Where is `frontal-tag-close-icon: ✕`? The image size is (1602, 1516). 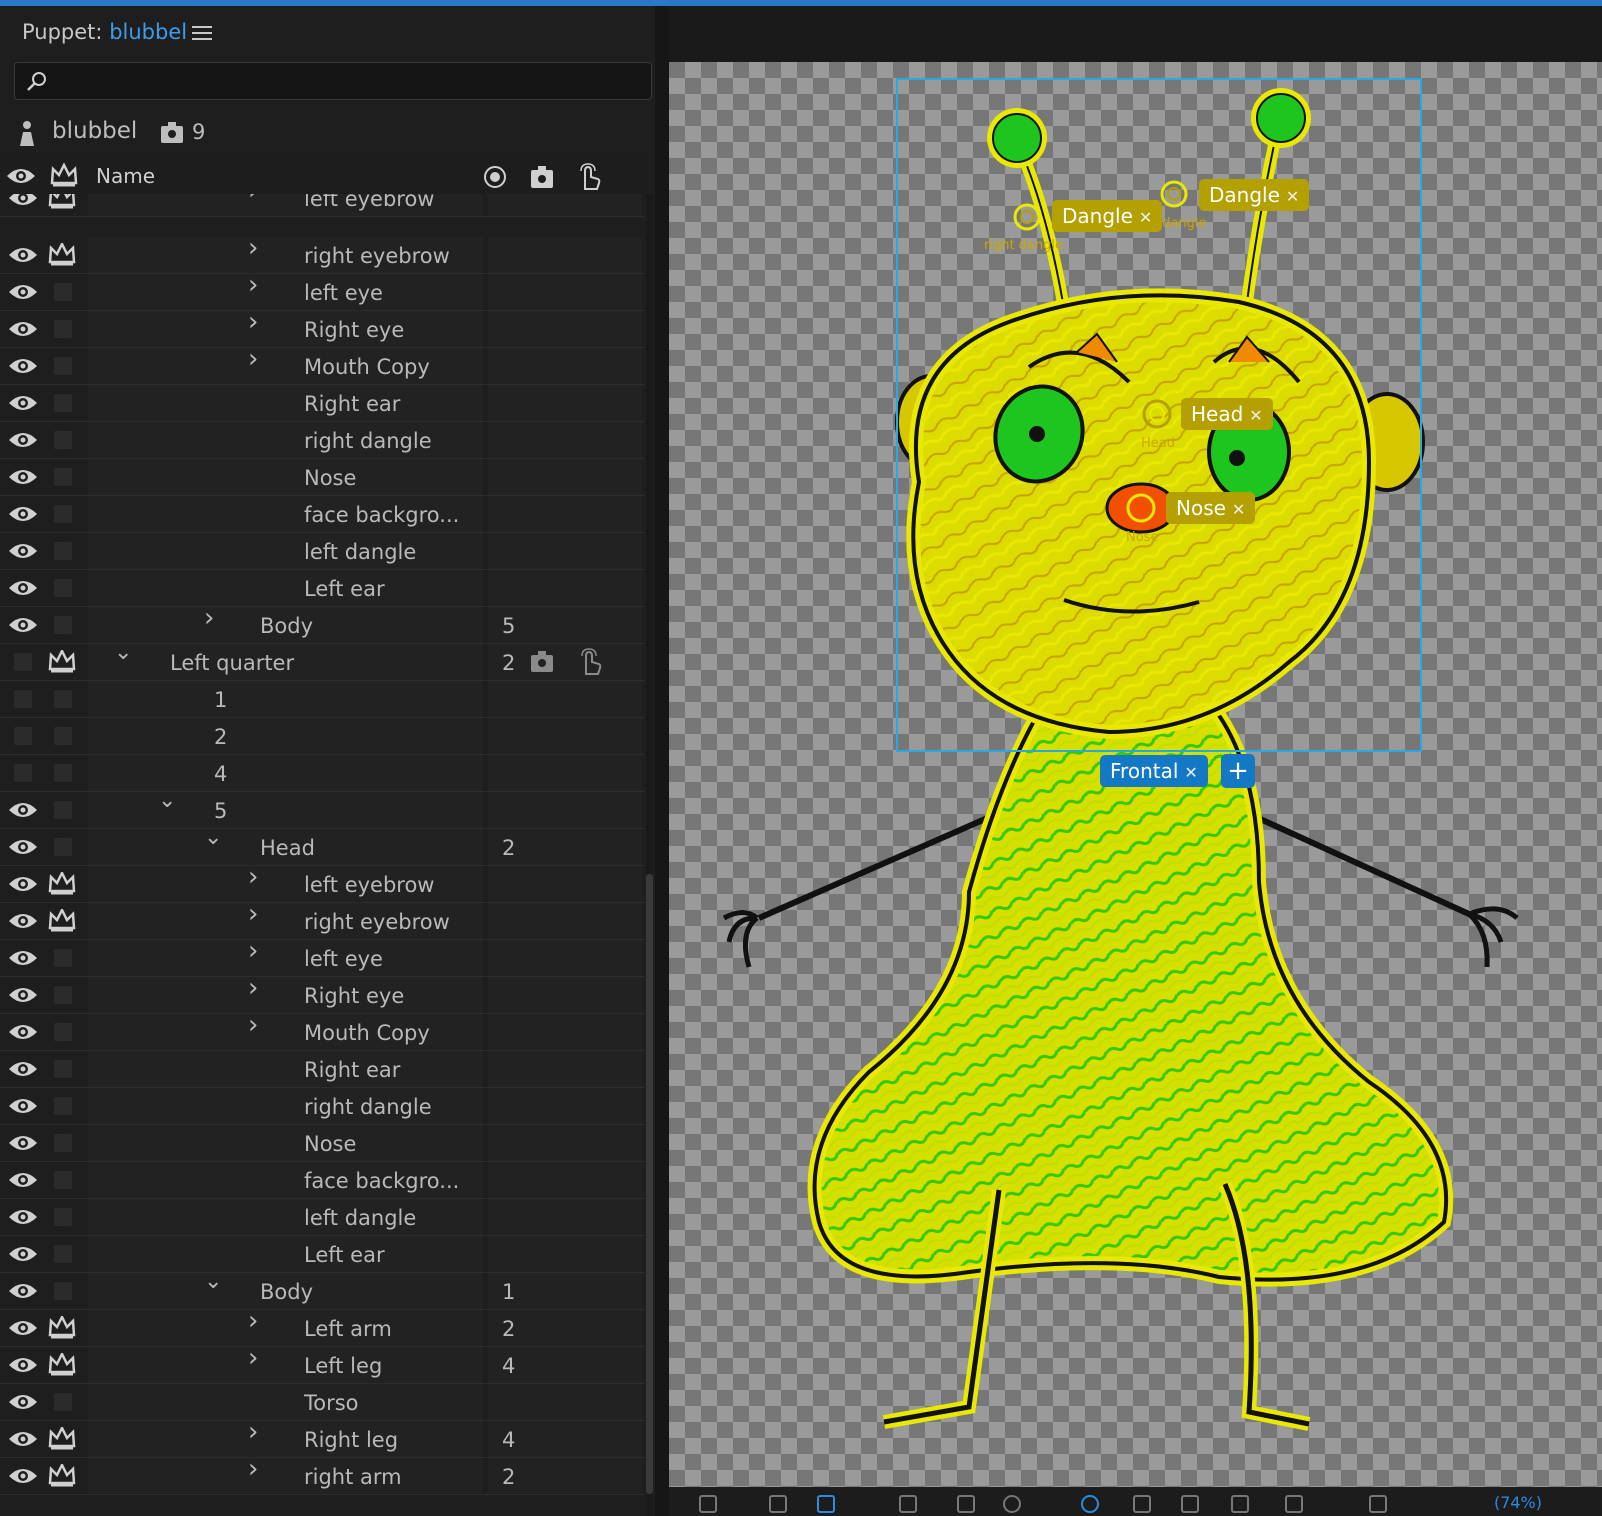 frontal-tag-close-icon: ✕ is located at coordinates (1190, 773).